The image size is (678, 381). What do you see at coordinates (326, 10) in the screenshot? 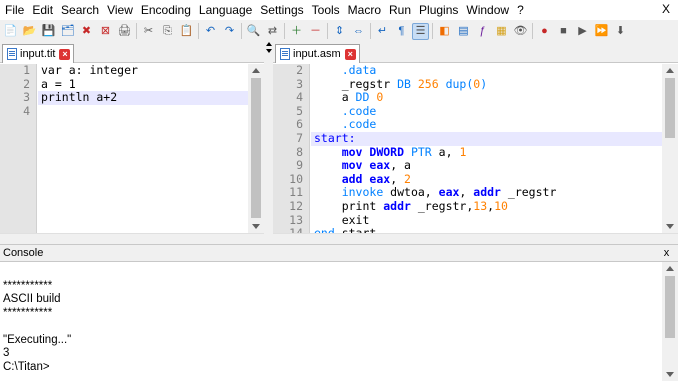
I see `menu-tools: Tools` at bounding box center [326, 10].